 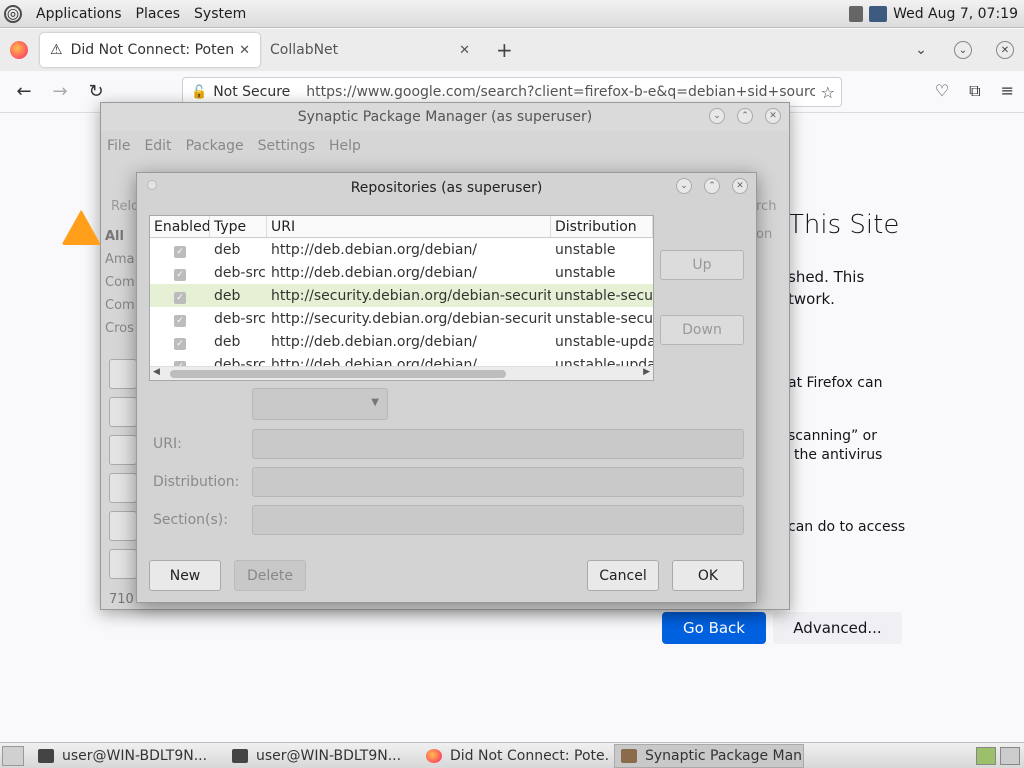 What do you see at coordinates (878, 13) in the screenshot?
I see `network-icon` at bounding box center [878, 13].